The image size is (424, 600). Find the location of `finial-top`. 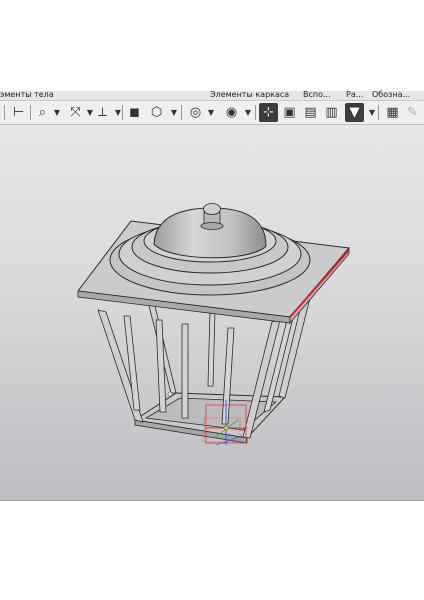

finial-top is located at coordinates (212, 209).